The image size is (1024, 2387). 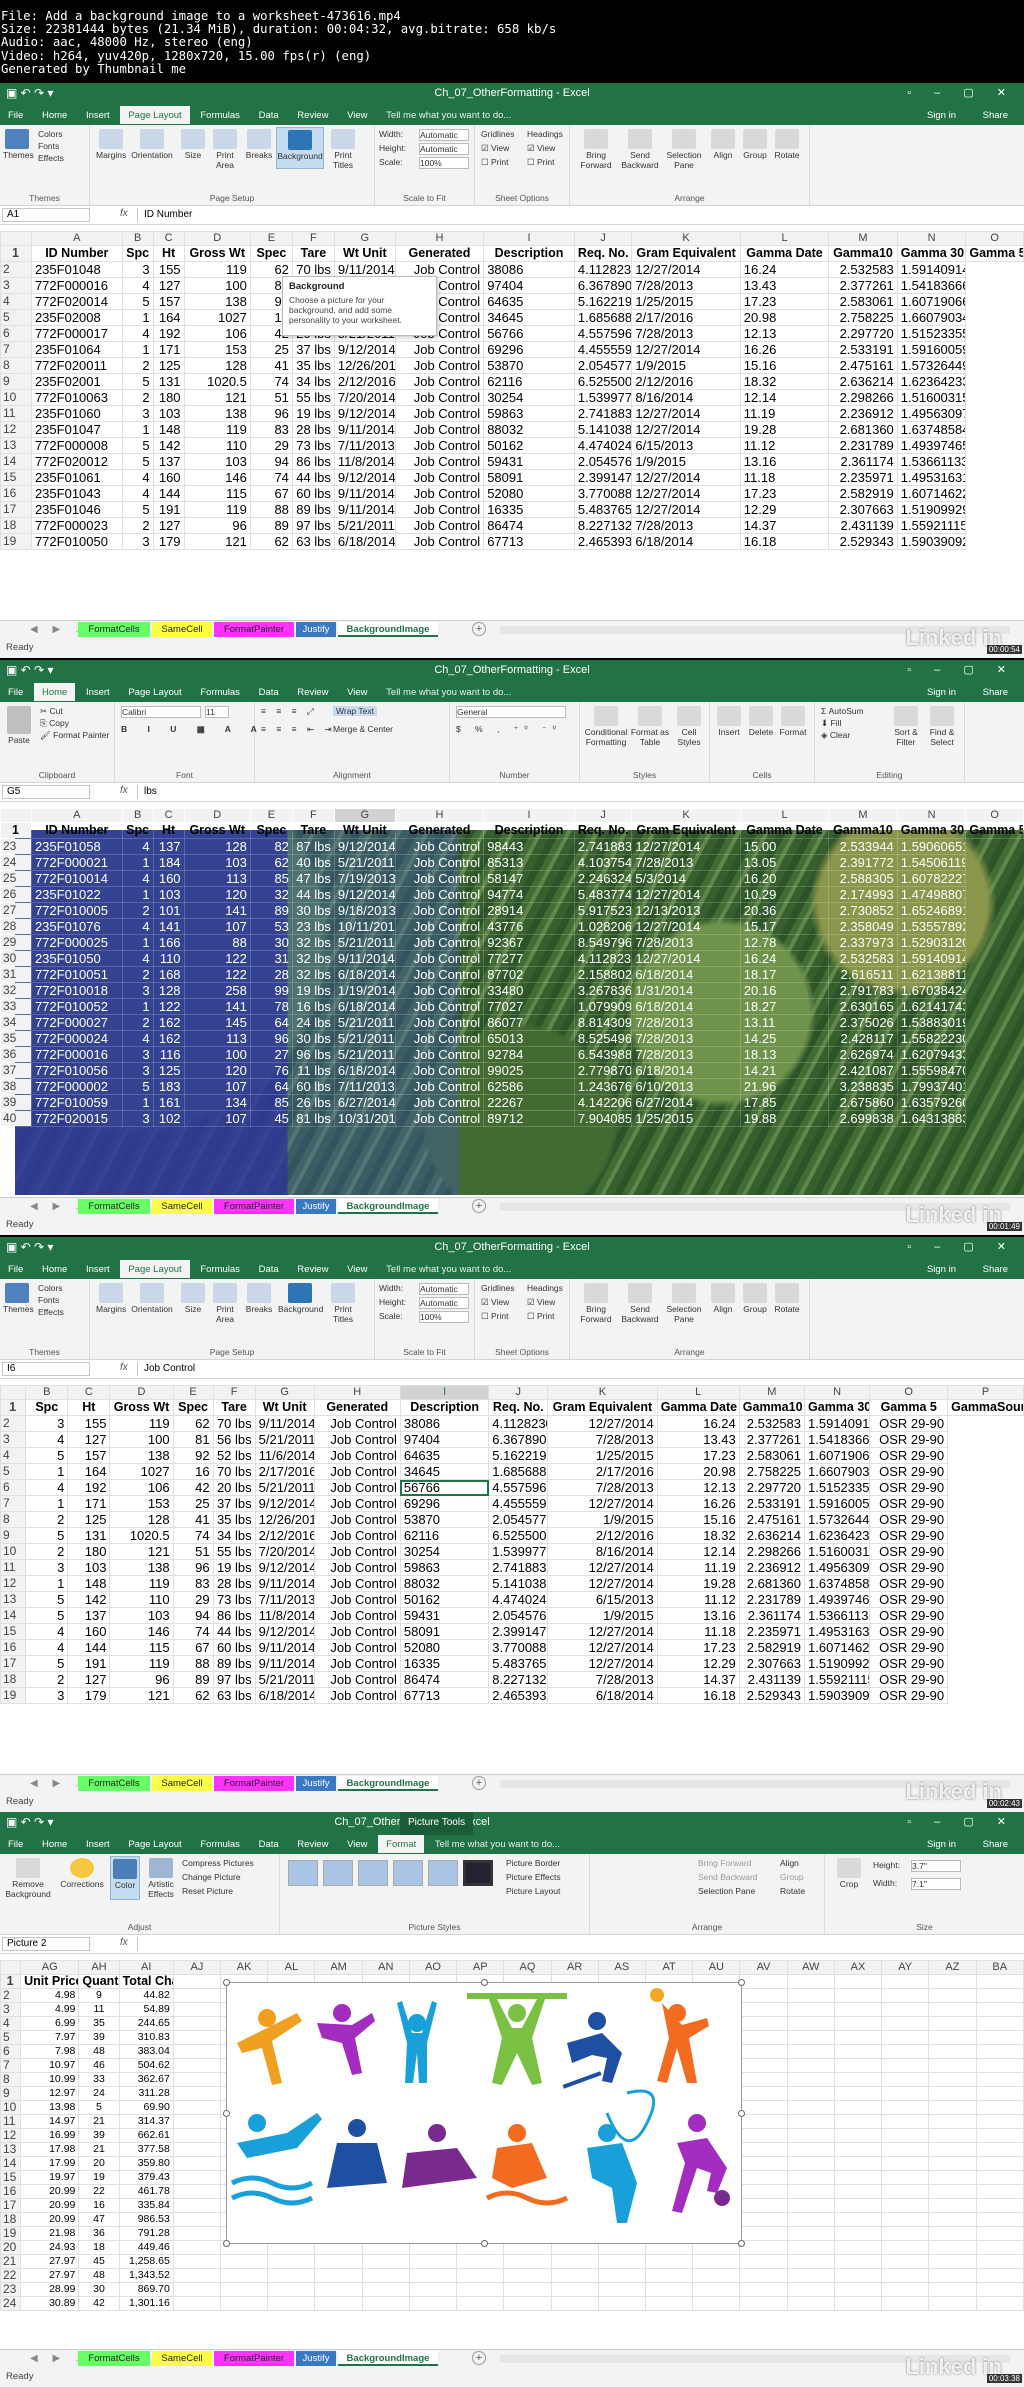 What do you see at coordinates (16, 1118) in the screenshot?
I see `row-header: 40` at bounding box center [16, 1118].